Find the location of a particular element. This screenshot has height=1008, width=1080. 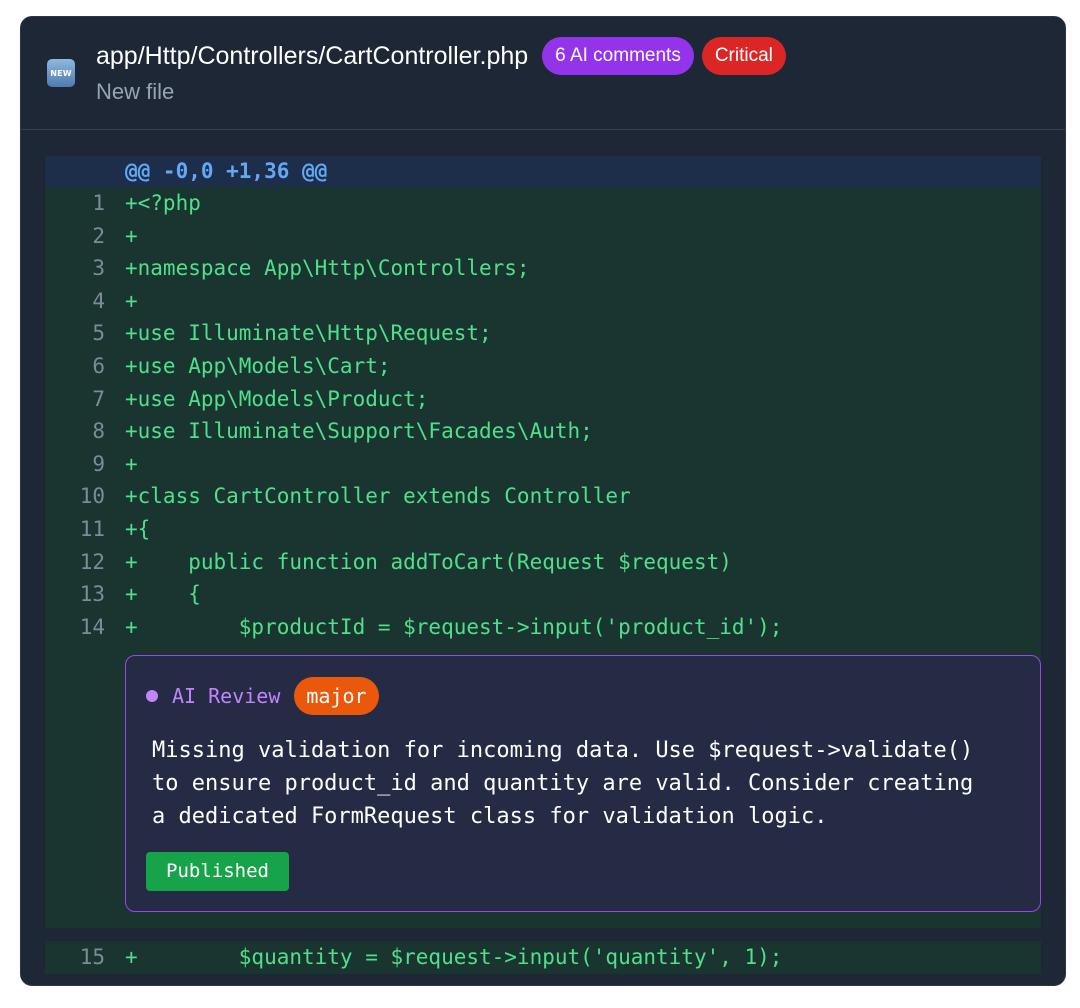

diff-line: 5 +use Illuminate\Http\Request; is located at coordinates (543, 333).